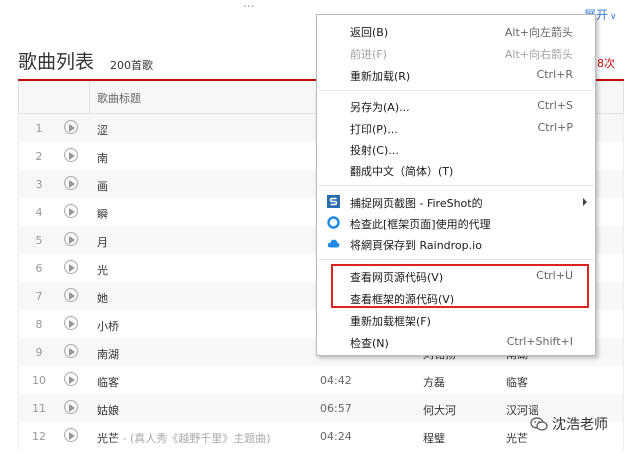 The image size is (640, 454). What do you see at coordinates (538, 54) in the screenshot?
I see `menu-item-shortcut: Alt+向右箭头` at bounding box center [538, 54].